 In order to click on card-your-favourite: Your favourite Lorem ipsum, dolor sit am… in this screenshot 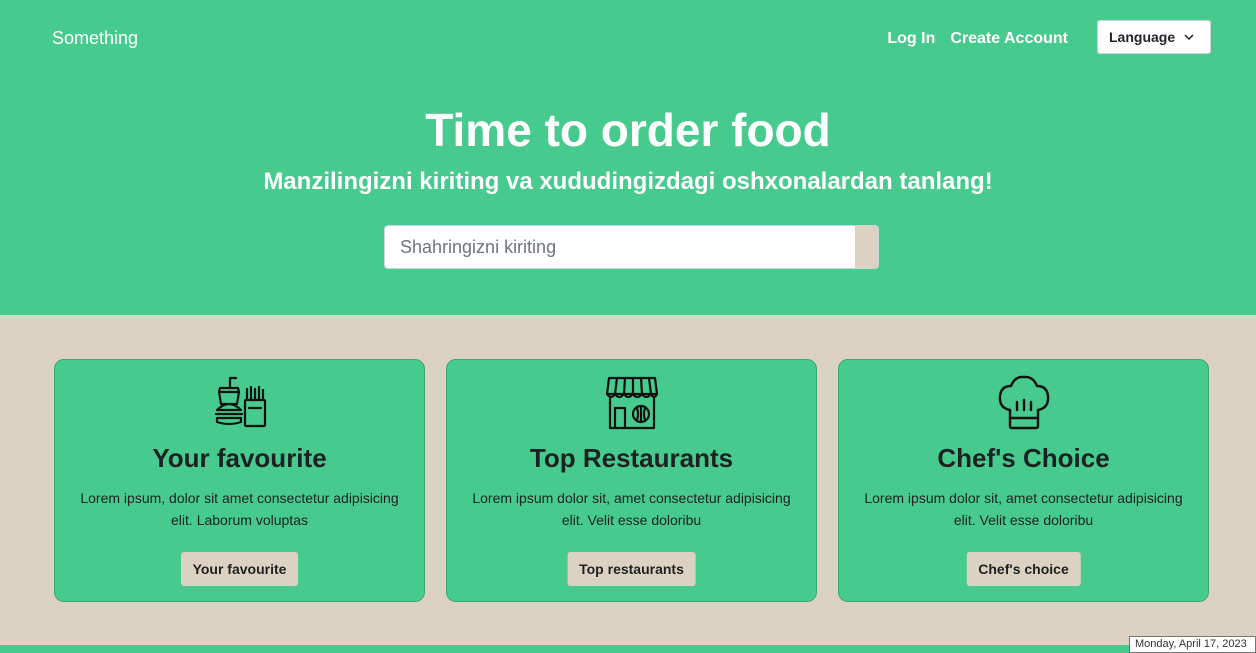, I will do `click(239, 480)`.